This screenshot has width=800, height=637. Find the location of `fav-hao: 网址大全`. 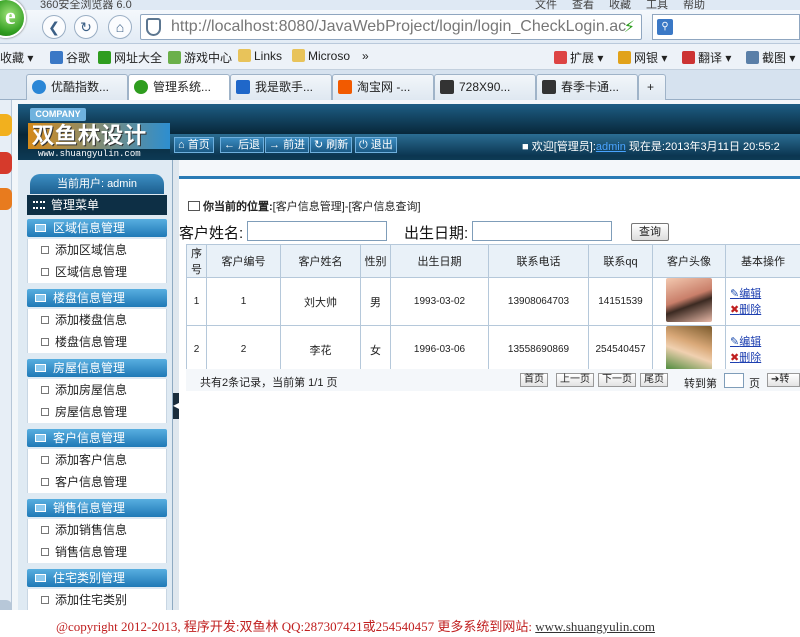

fav-hao: 网址大全 is located at coordinates (130, 57).